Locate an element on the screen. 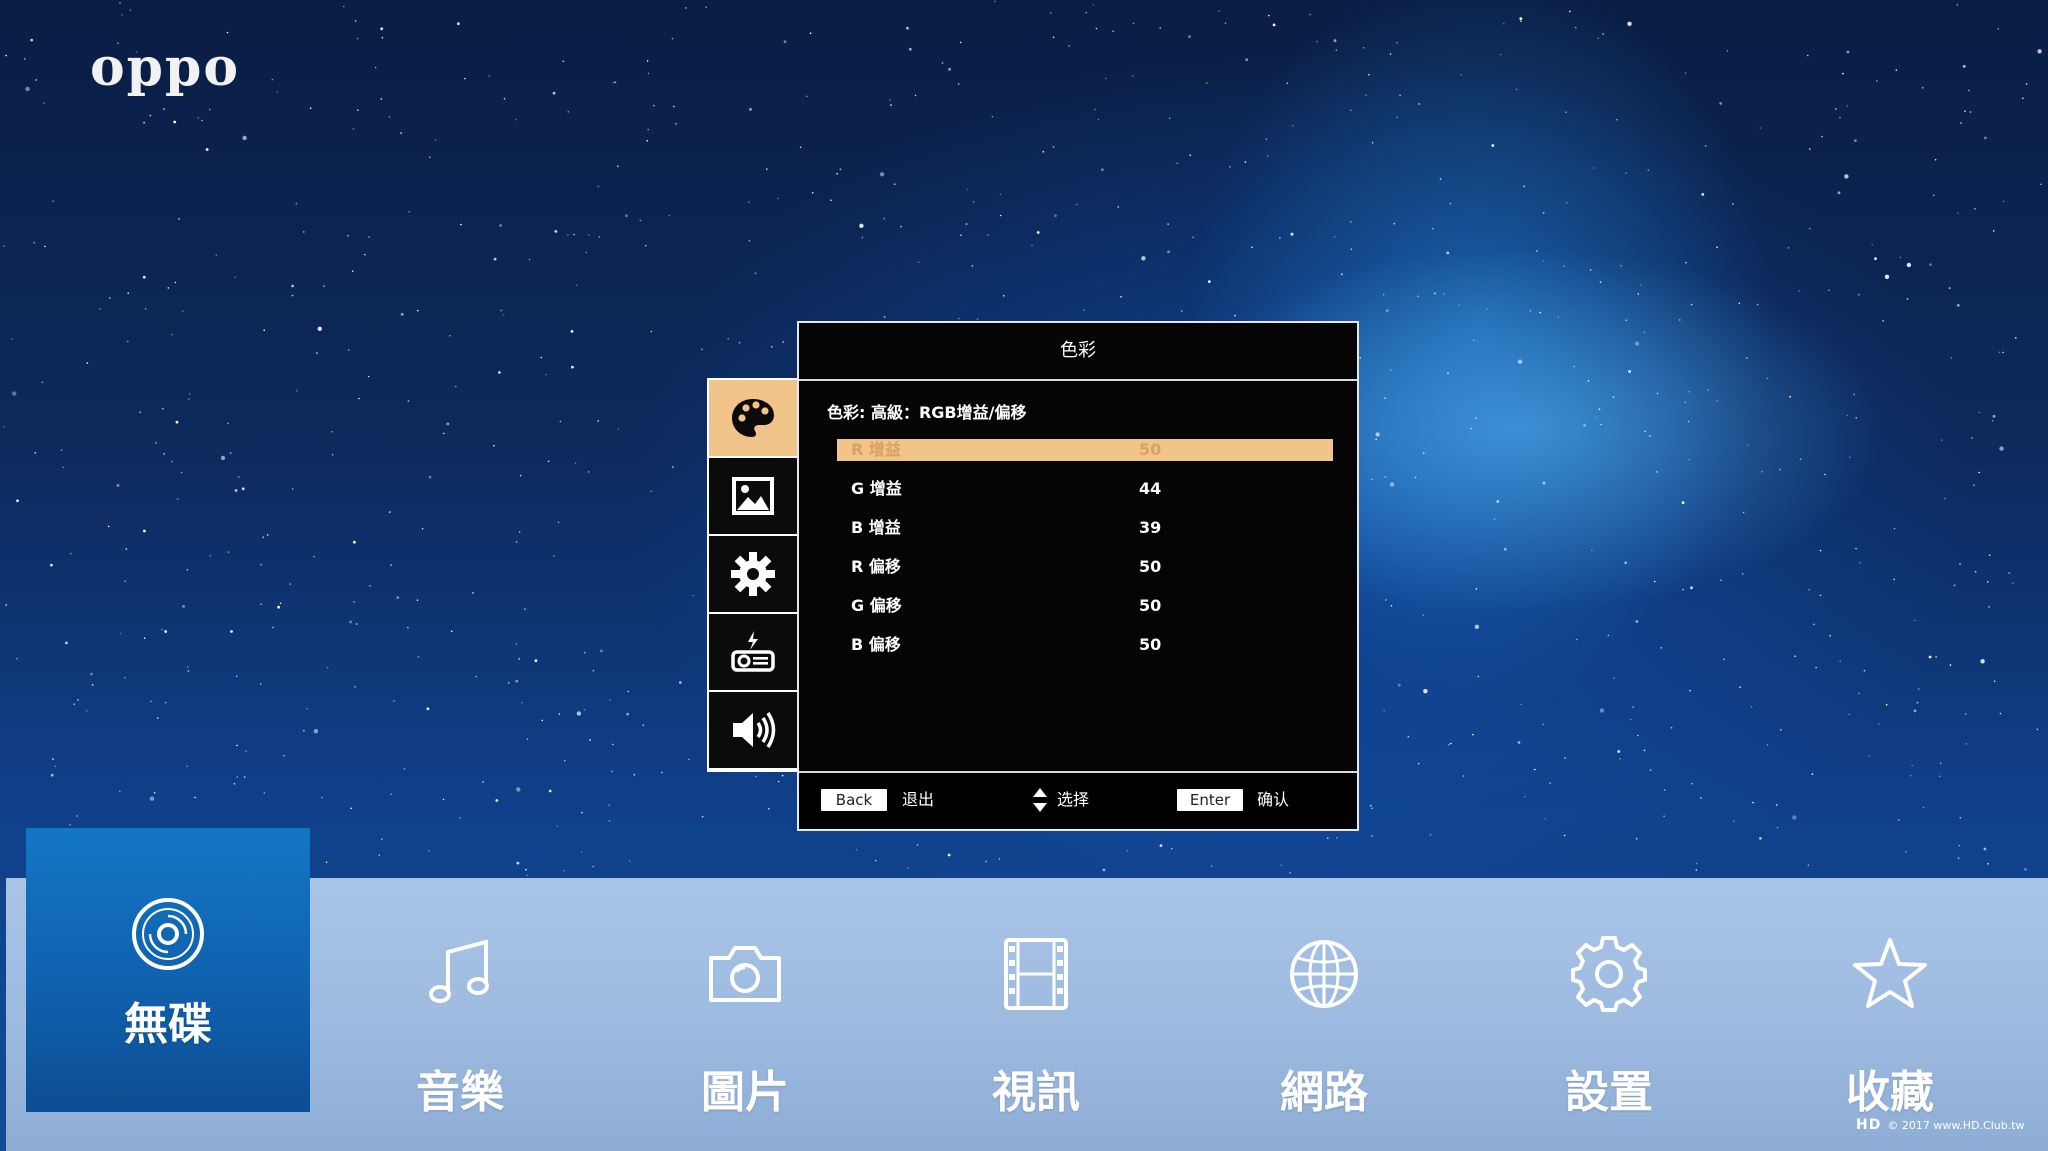 This screenshot has height=1151, width=2048. osd-footer: Back 退出 选择 Enter 确认 is located at coordinates (1078, 800).